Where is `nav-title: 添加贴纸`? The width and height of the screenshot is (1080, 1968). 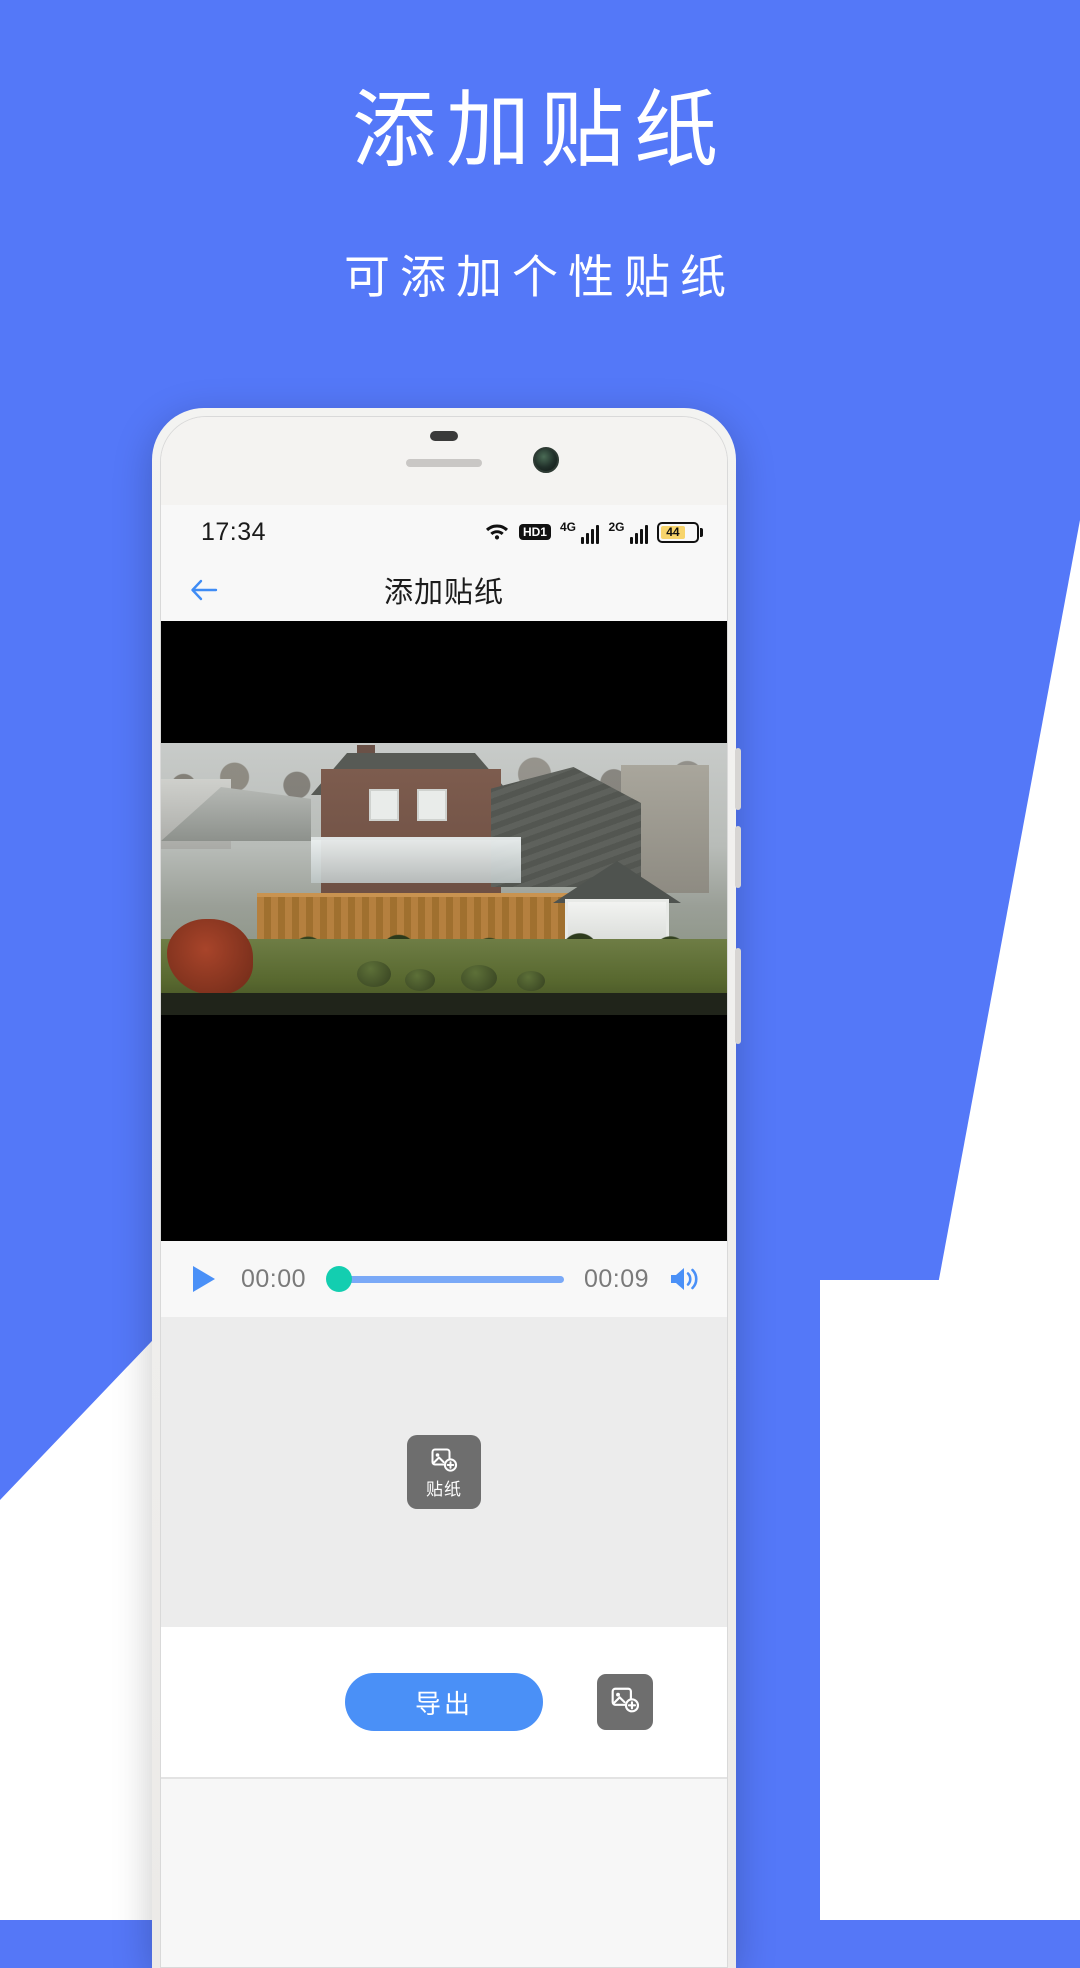
nav-title: 添加贴纸 is located at coordinates (443, 593).